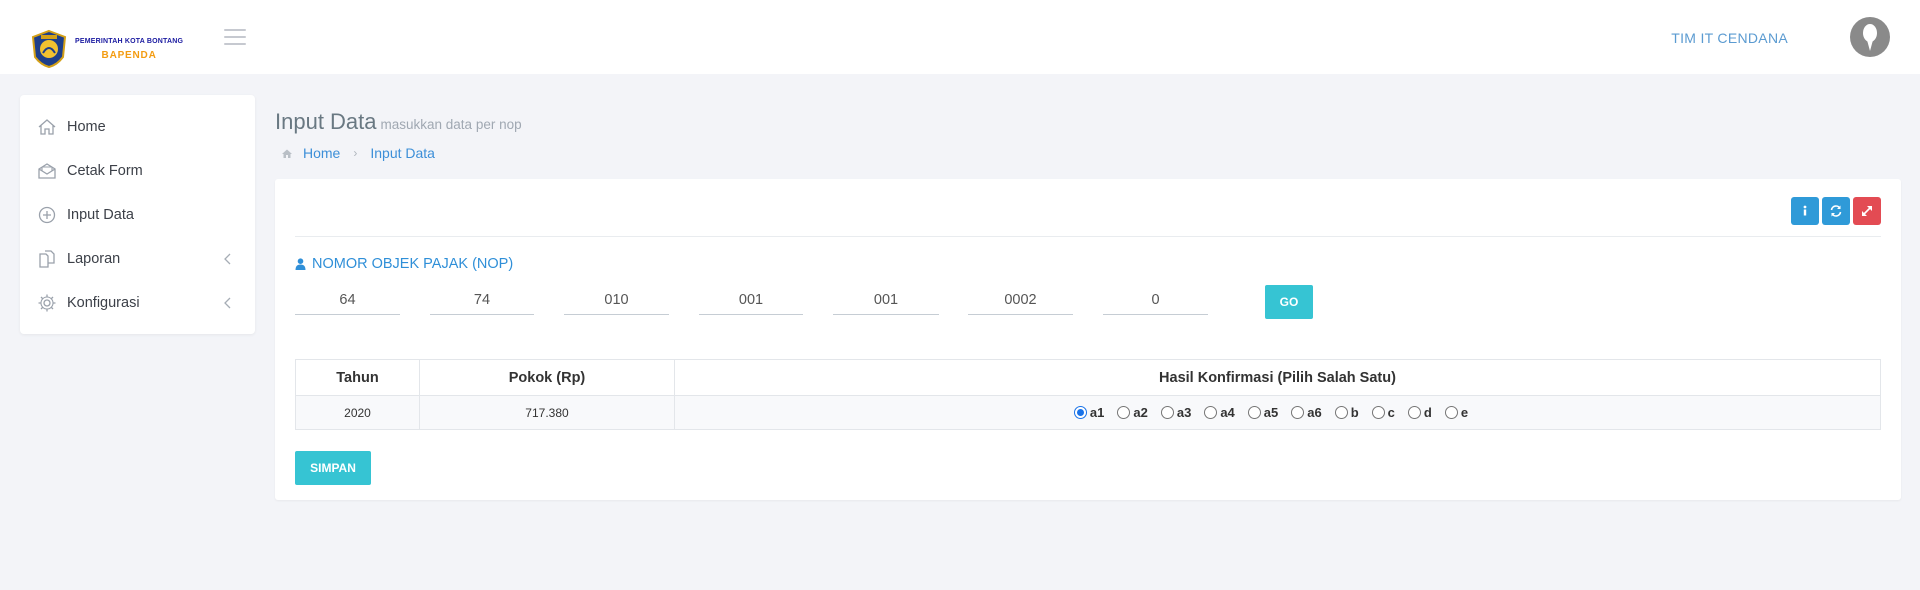  What do you see at coordinates (47, 215) in the screenshot?
I see `plus-circle-icon` at bounding box center [47, 215].